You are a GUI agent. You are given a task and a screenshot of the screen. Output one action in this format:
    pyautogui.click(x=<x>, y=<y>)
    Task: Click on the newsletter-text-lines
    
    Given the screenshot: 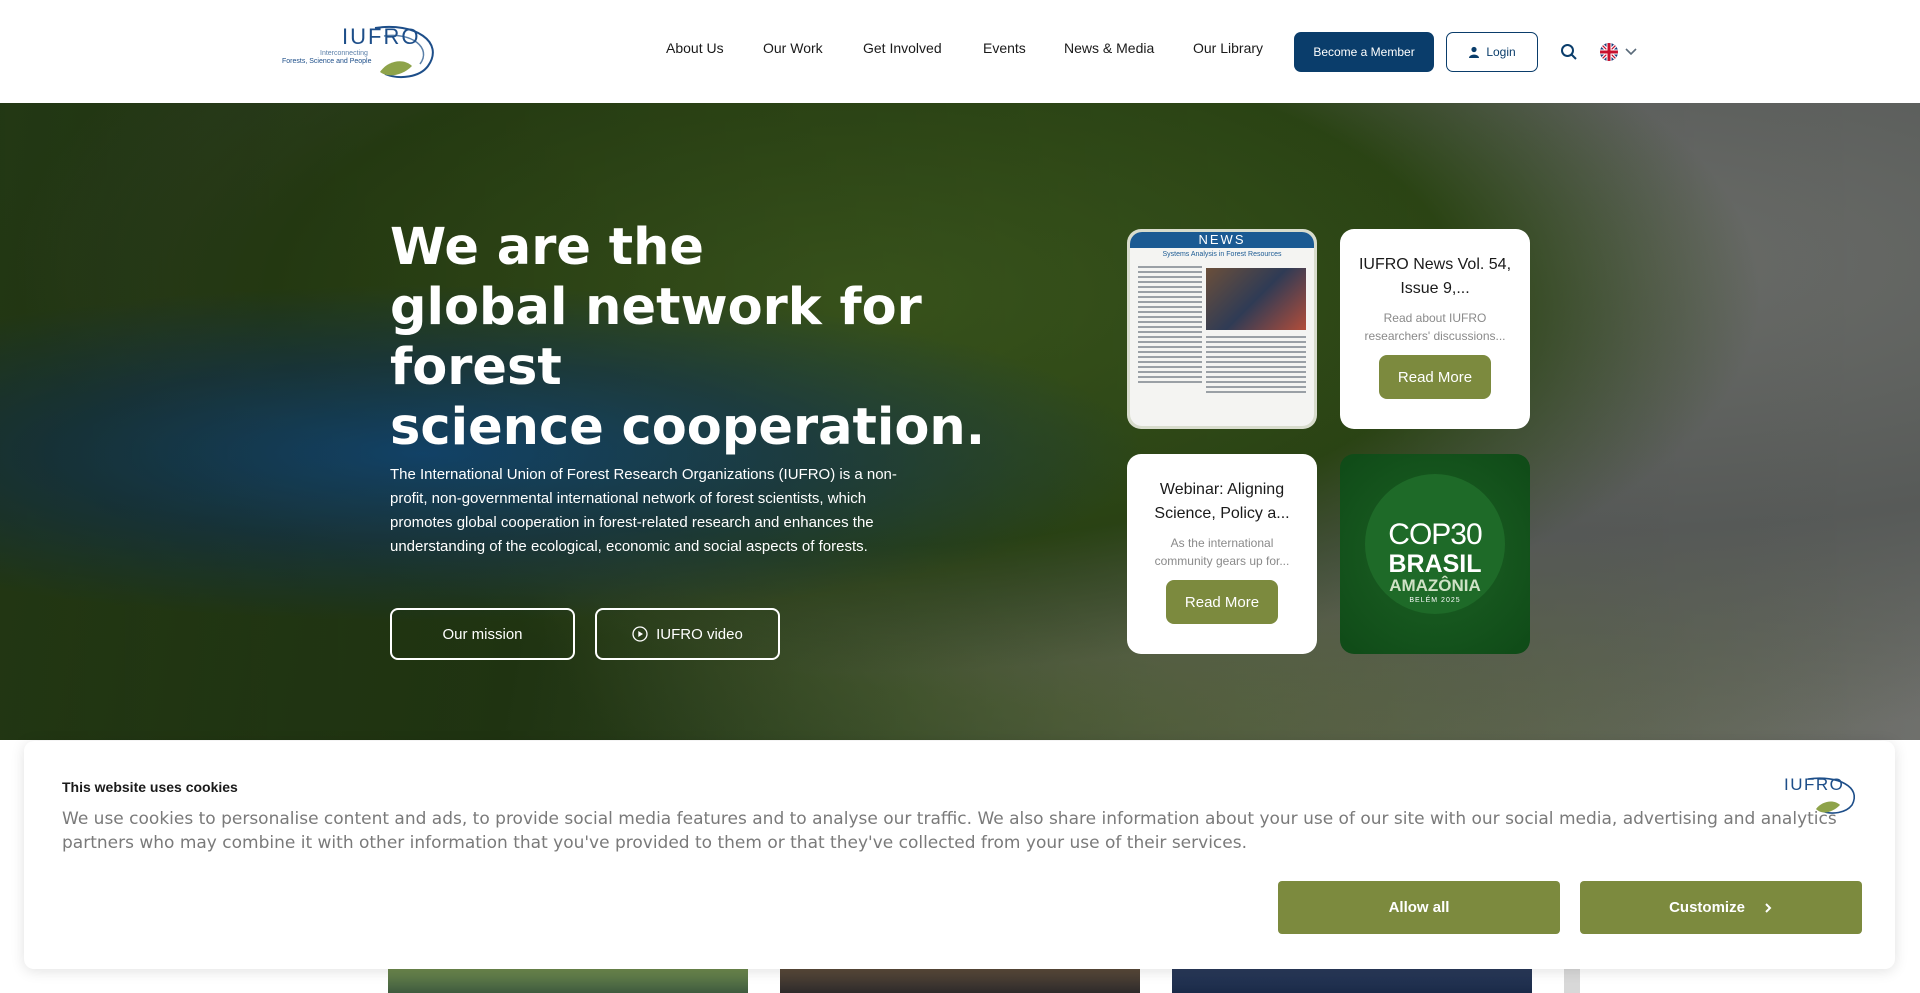 What is the action you would take?
    pyautogui.click(x=1170, y=326)
    